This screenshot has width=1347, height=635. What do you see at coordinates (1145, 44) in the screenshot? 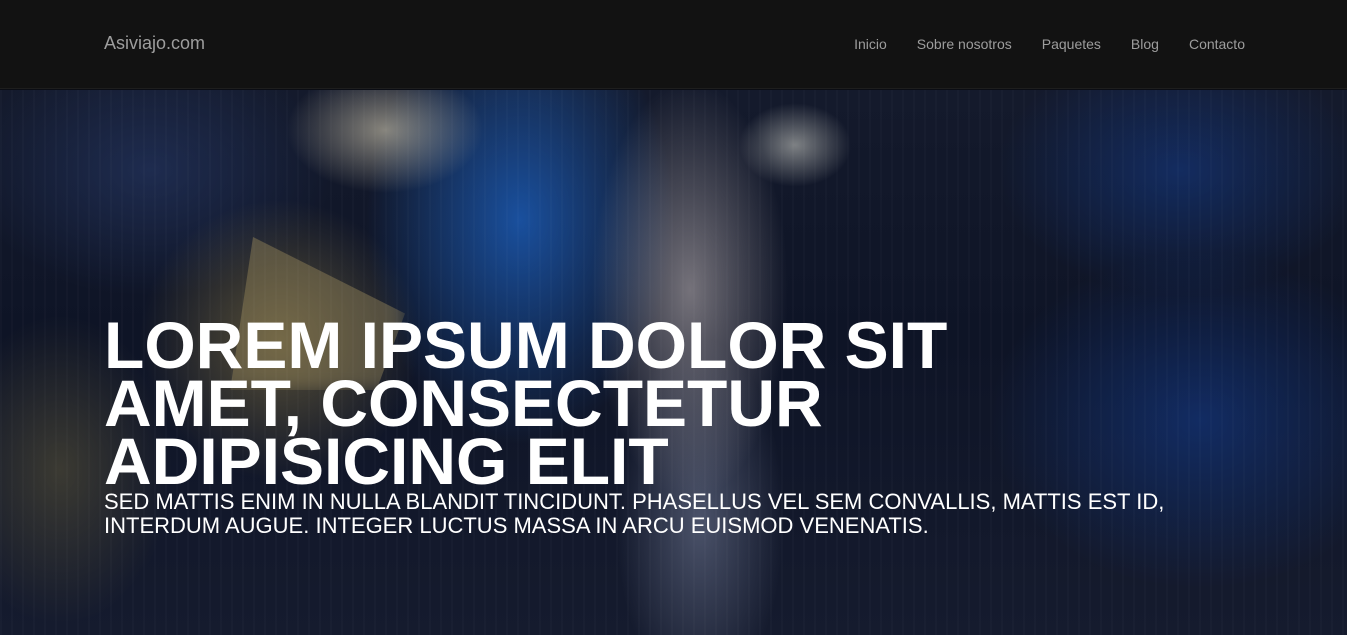
I see `nav-link-blog: Blog` at bounding box center [1145, 44].